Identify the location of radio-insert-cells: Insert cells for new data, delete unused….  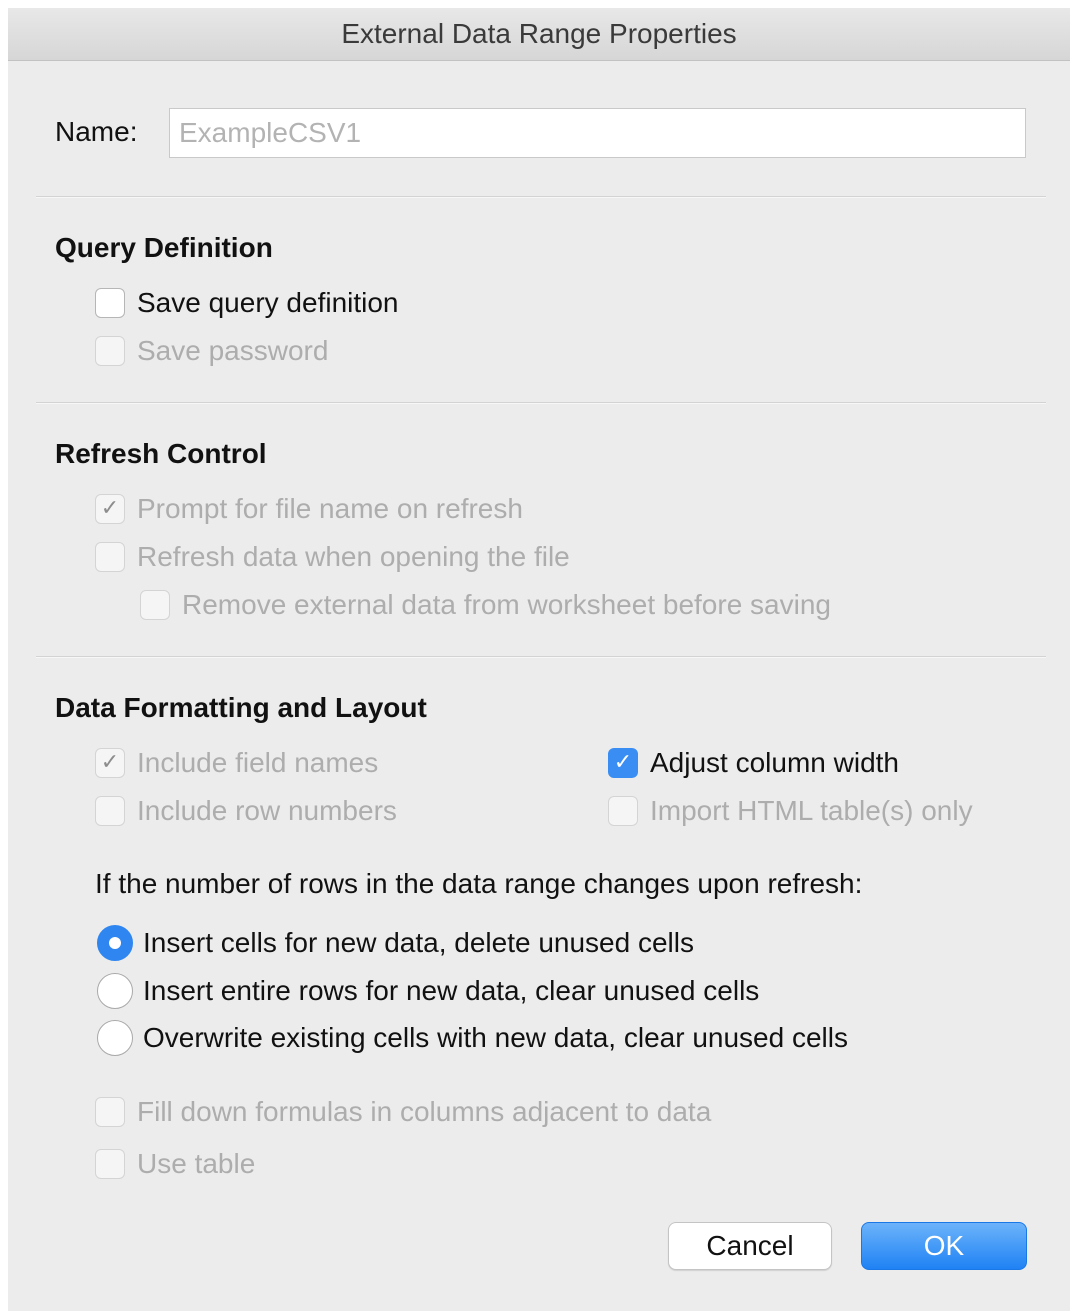
(395, 943).